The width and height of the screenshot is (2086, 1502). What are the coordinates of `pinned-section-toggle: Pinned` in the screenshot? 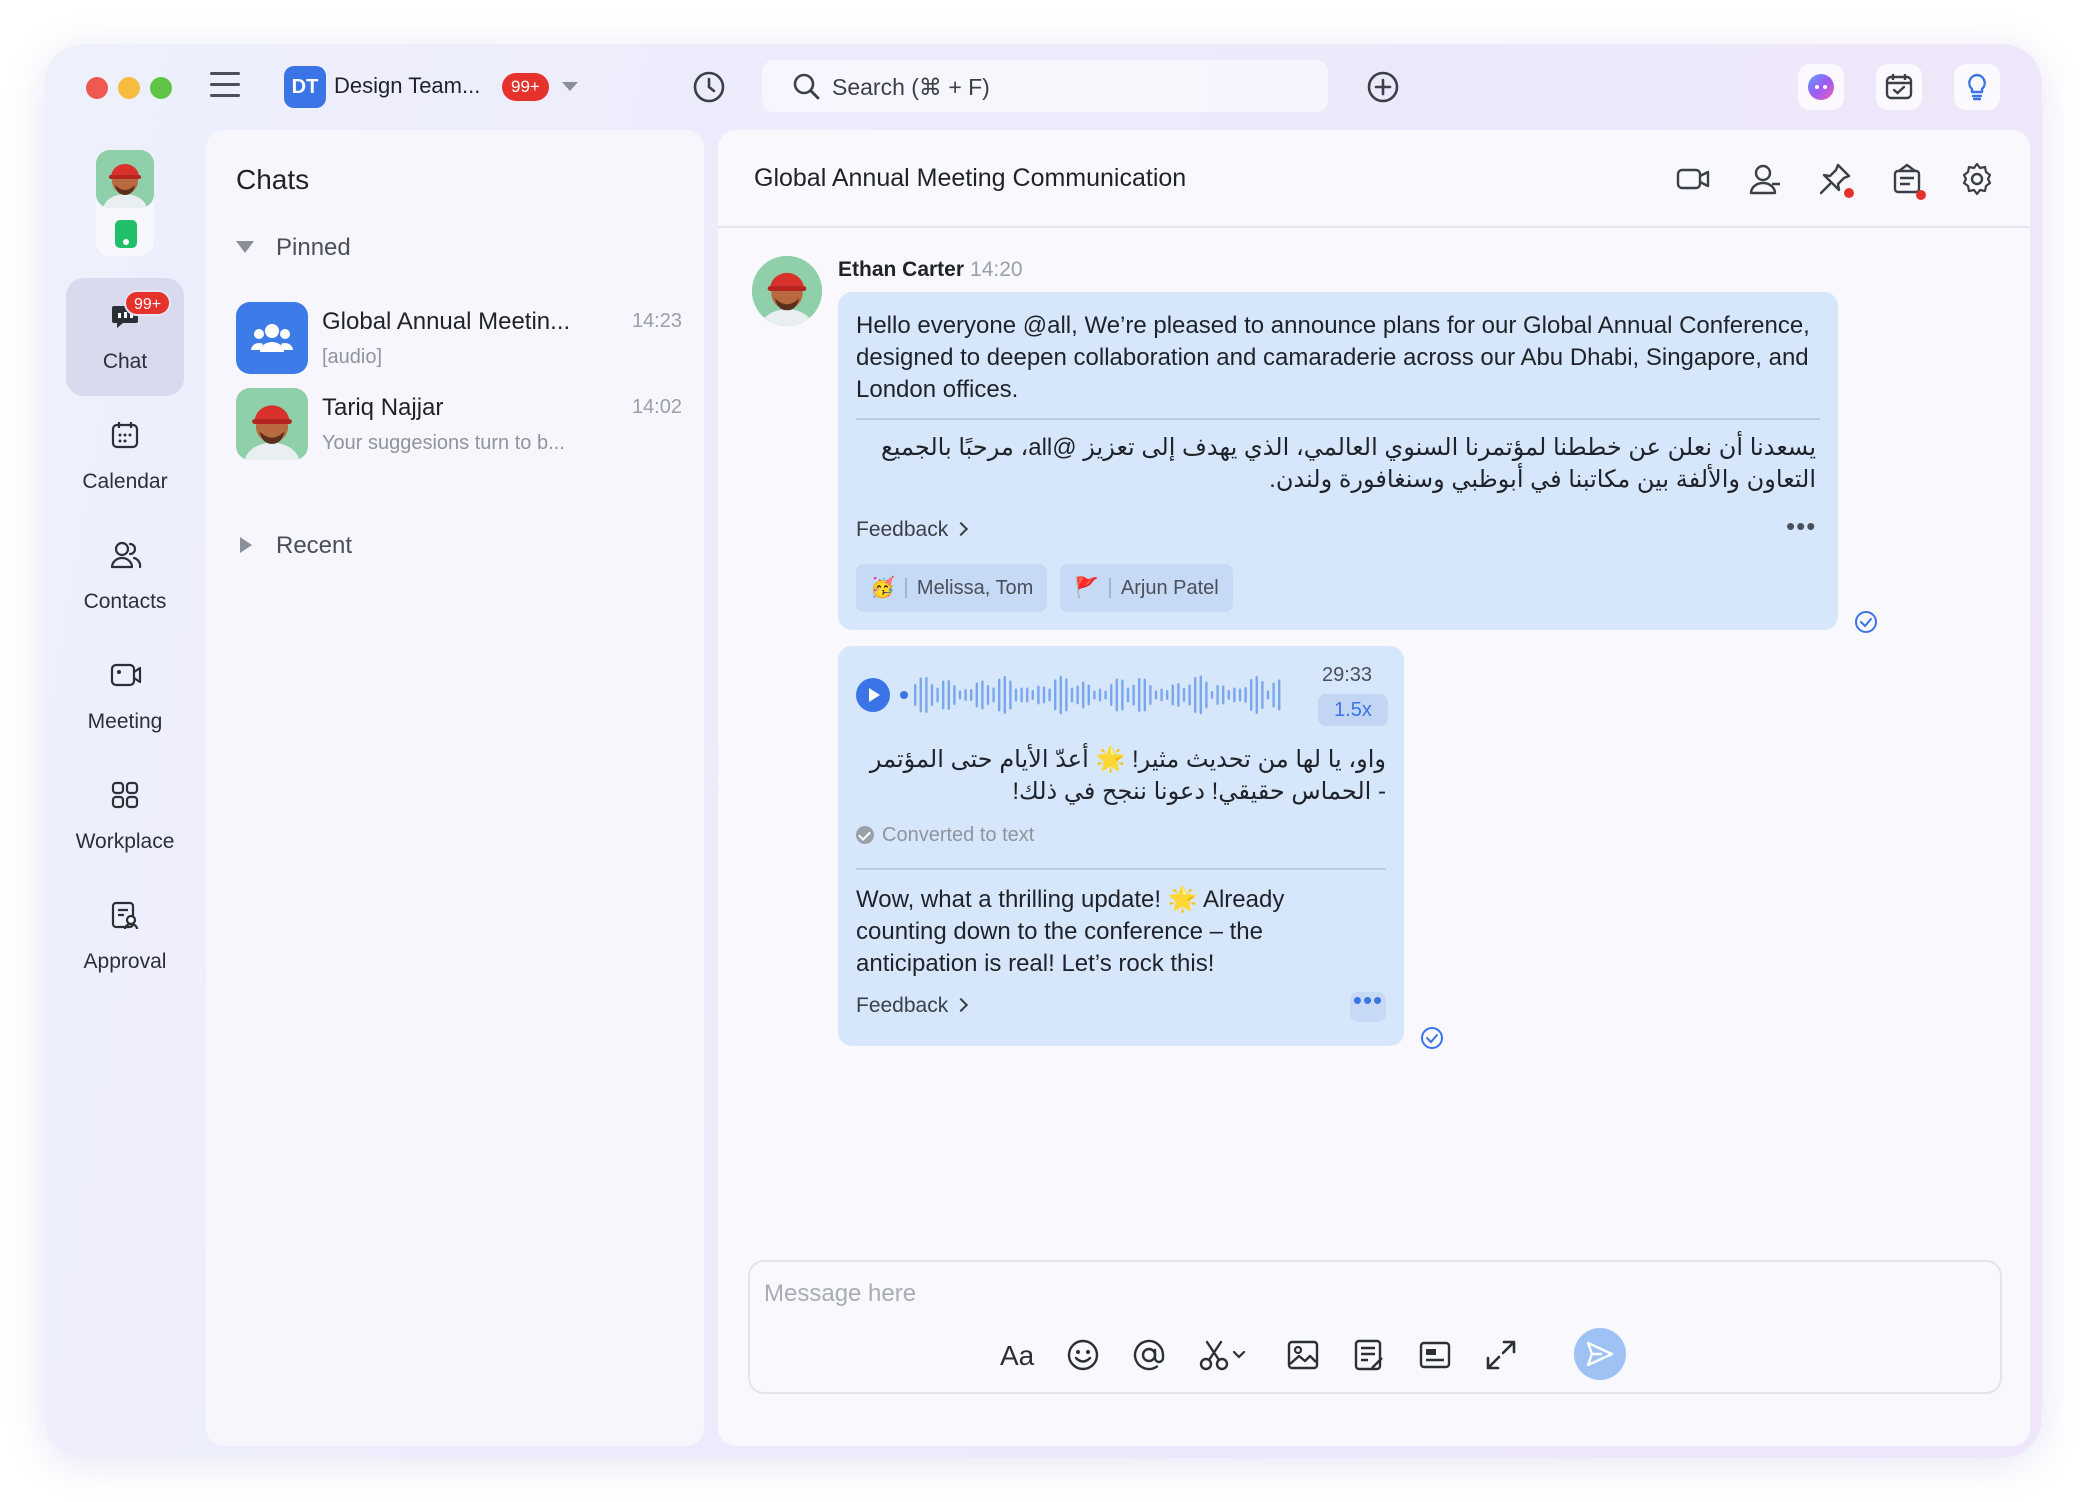 It's located at (293, 248).